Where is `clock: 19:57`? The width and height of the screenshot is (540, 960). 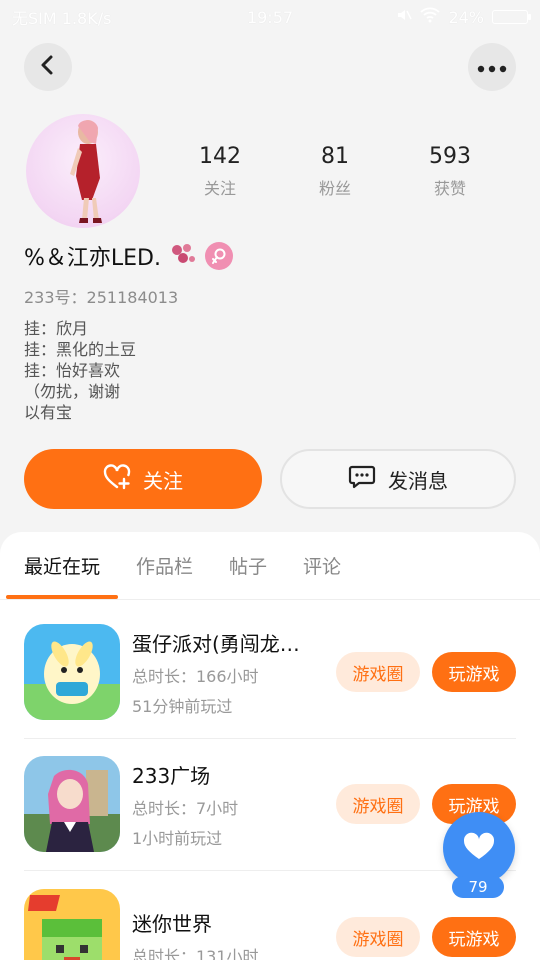 clock: 19:57 is located at coordinates (270, 17).